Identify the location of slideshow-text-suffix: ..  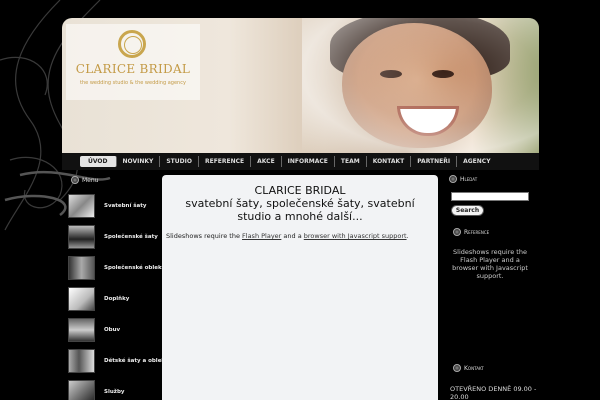
(407, 236).